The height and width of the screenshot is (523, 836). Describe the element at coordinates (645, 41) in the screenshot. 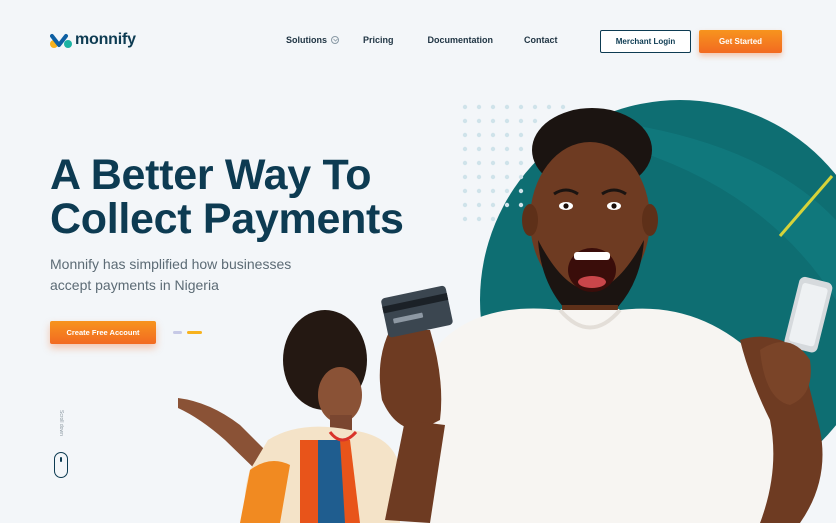

I see `merchant-login-button: Merchant Login` at that location.